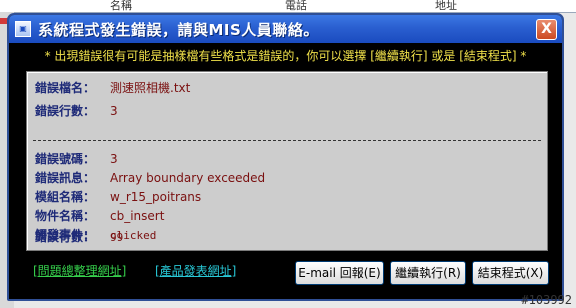 This screenshot has width=576, height=308. I want to click on field-value: 測速照相機.txt, so click(150, 88).